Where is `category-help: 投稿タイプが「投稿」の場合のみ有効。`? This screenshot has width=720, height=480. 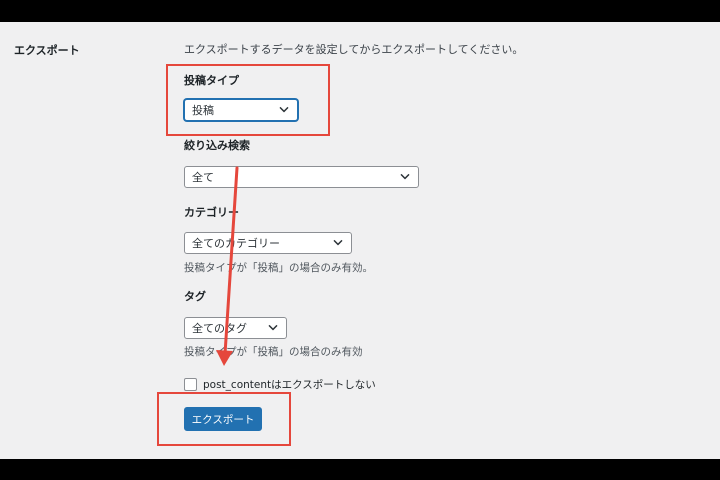
category-help: 投稿タイプが「投稿」の場合のみ有効。 is located at coordinates (278, 268).